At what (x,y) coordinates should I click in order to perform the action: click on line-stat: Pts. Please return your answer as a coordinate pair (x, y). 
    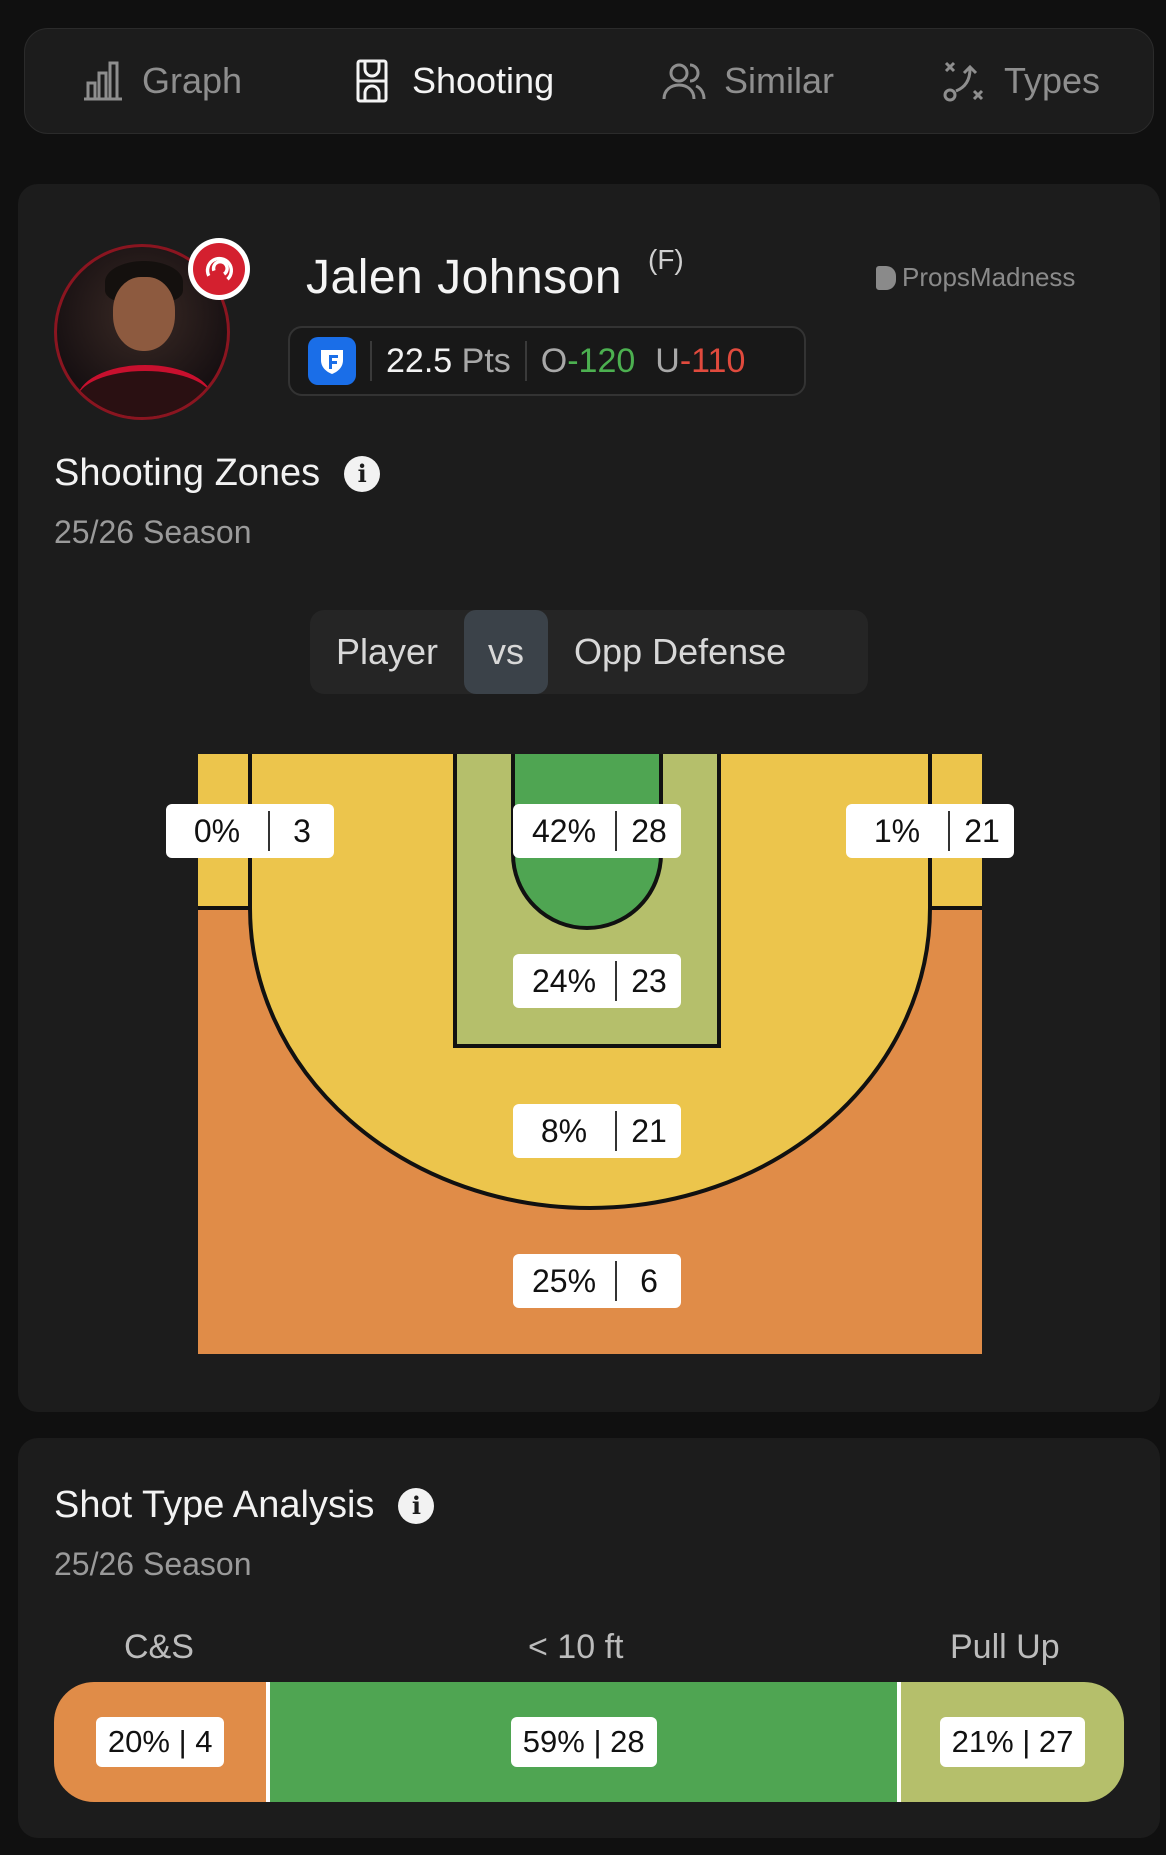
    Looking at the image, I should click on (486, 360).